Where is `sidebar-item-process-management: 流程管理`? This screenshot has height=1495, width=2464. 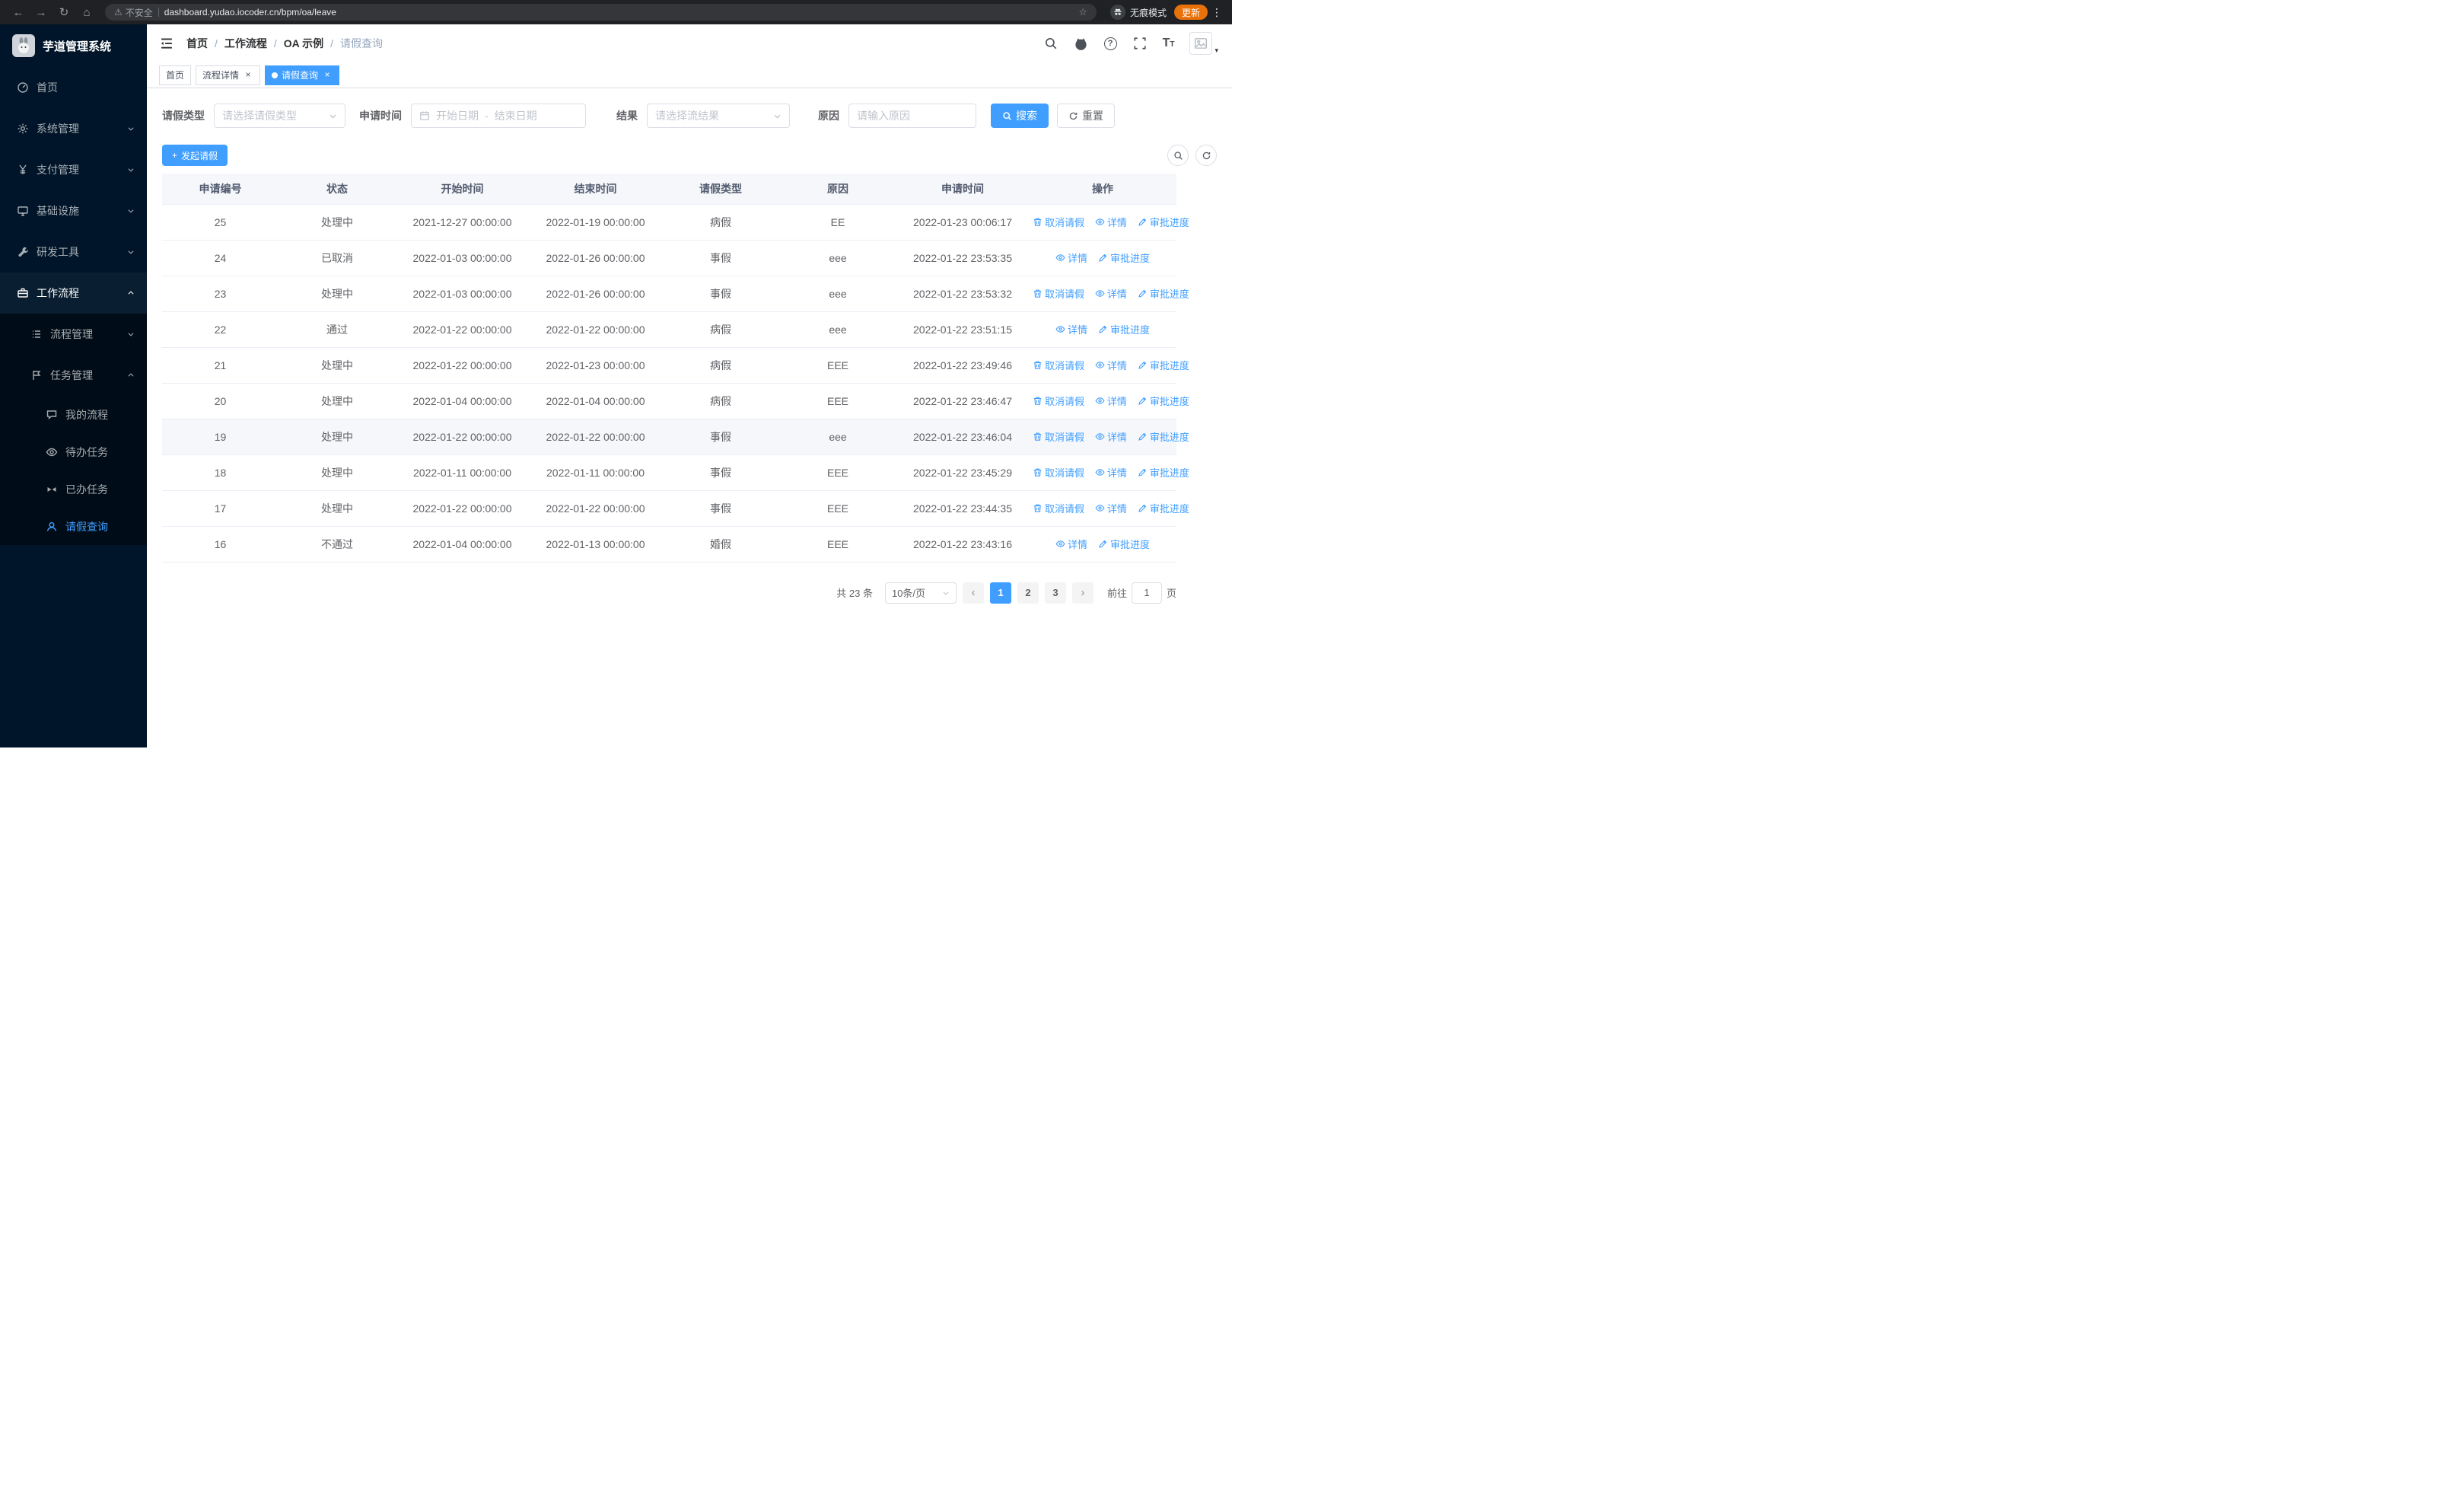
sidebar-item-process-management: 流程管理 is located at coordinates (73, 334).